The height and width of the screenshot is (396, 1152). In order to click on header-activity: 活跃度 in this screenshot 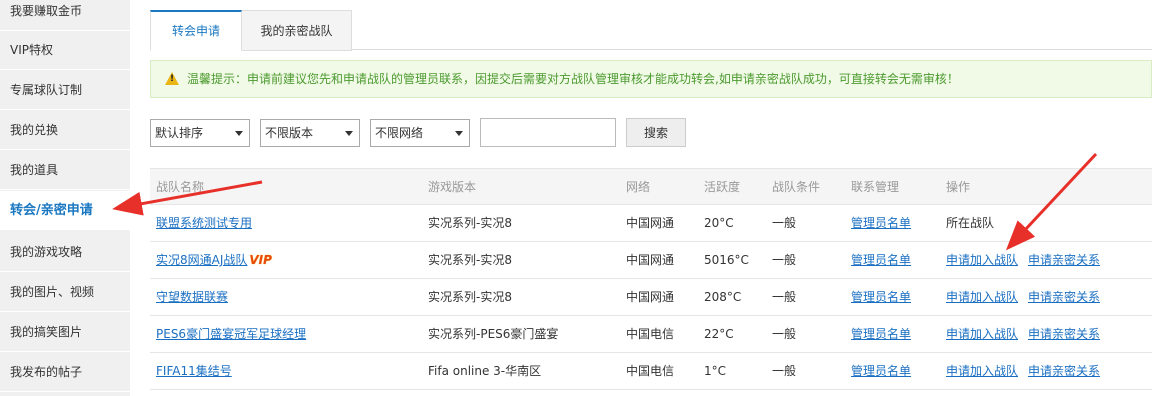, I will do `click(722, 187)`.